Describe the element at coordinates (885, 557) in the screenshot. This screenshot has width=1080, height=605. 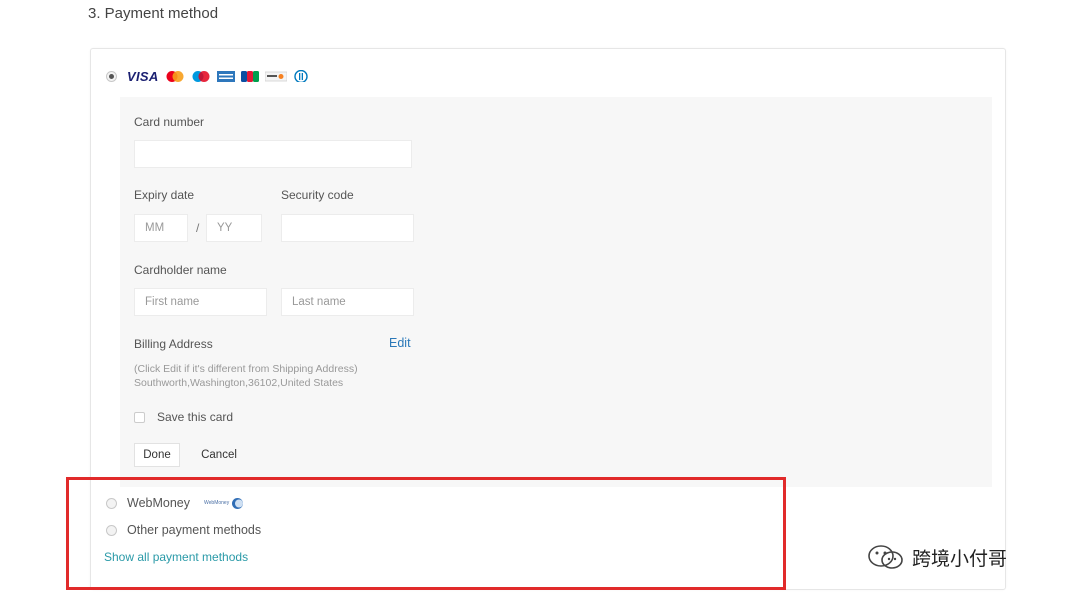
I see `wechat-icon` at that location.